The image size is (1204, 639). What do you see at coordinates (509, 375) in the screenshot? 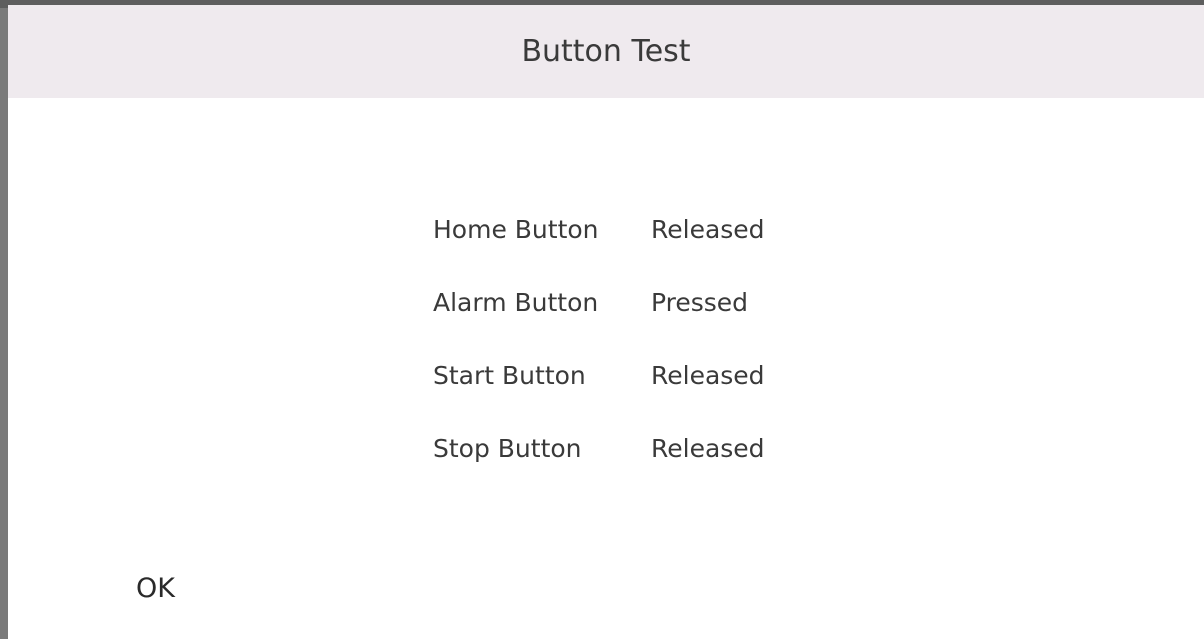
I see `status-label: Start Button` at bounding box center [509, 375].